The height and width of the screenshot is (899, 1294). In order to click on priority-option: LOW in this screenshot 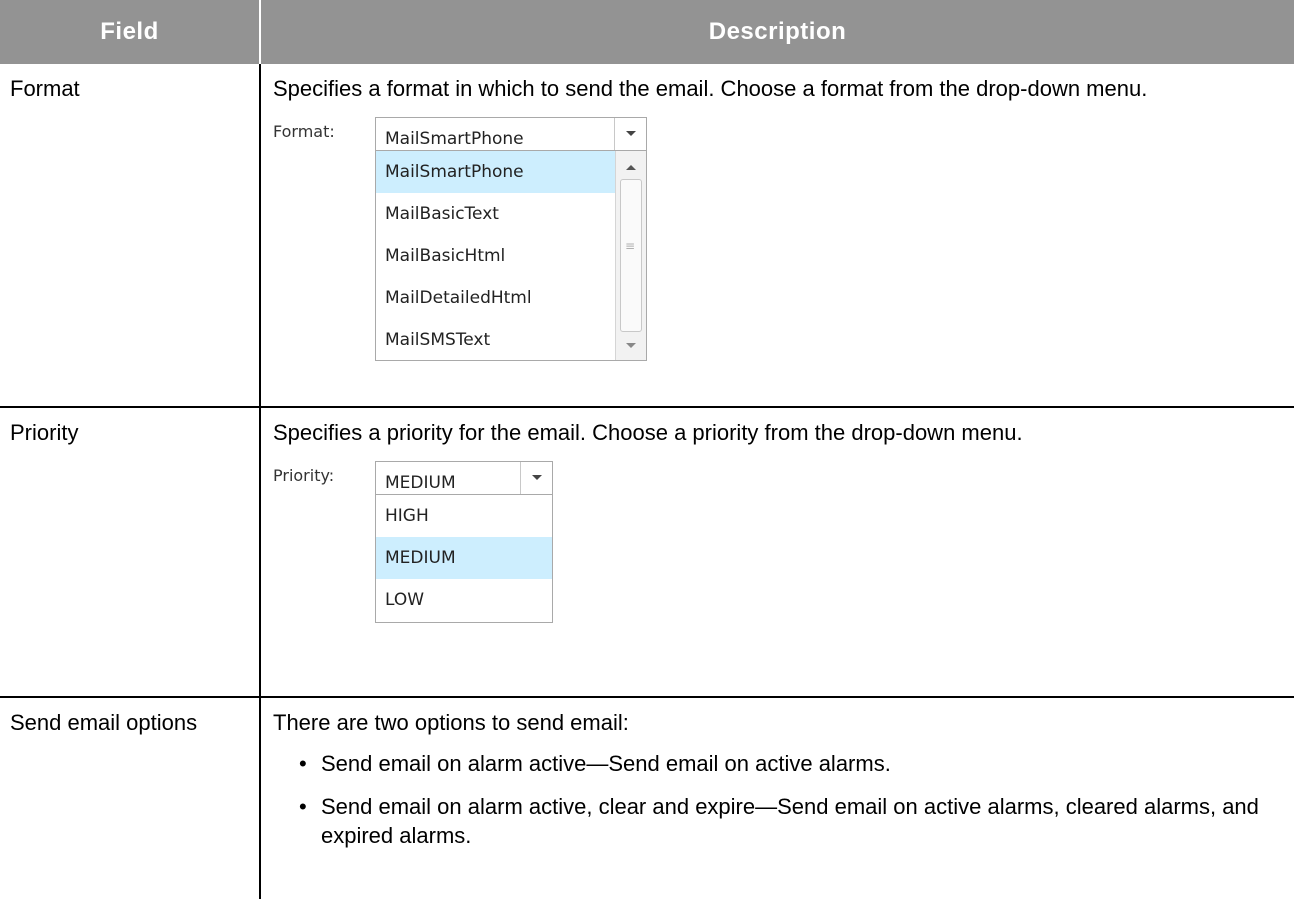, I will do `click(464, 600)`.